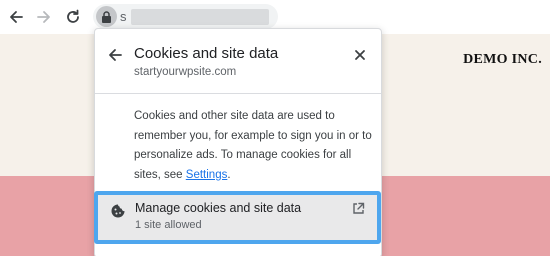 The height and width of the screenshot is (256, 550). I want to click on sites-allowed-count: 1 site allowed, so click(168, 225).